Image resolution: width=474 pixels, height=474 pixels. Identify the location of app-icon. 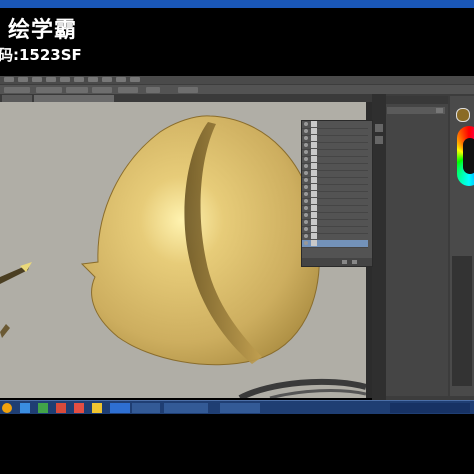
(97, 408).